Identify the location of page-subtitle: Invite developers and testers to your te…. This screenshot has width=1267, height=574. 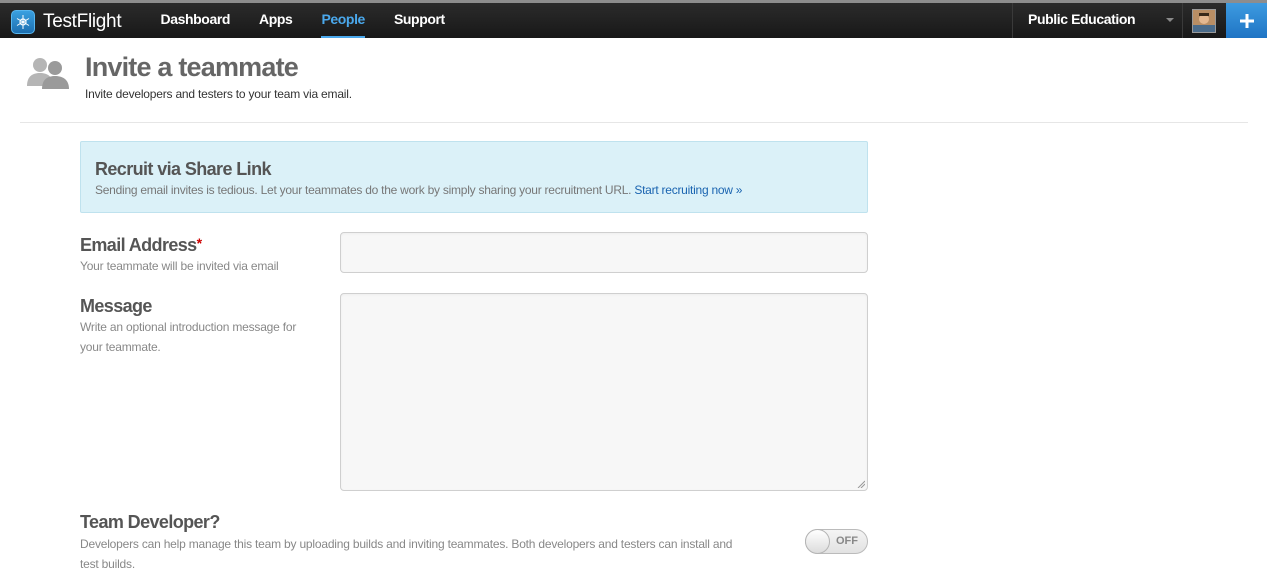
(218, 94).